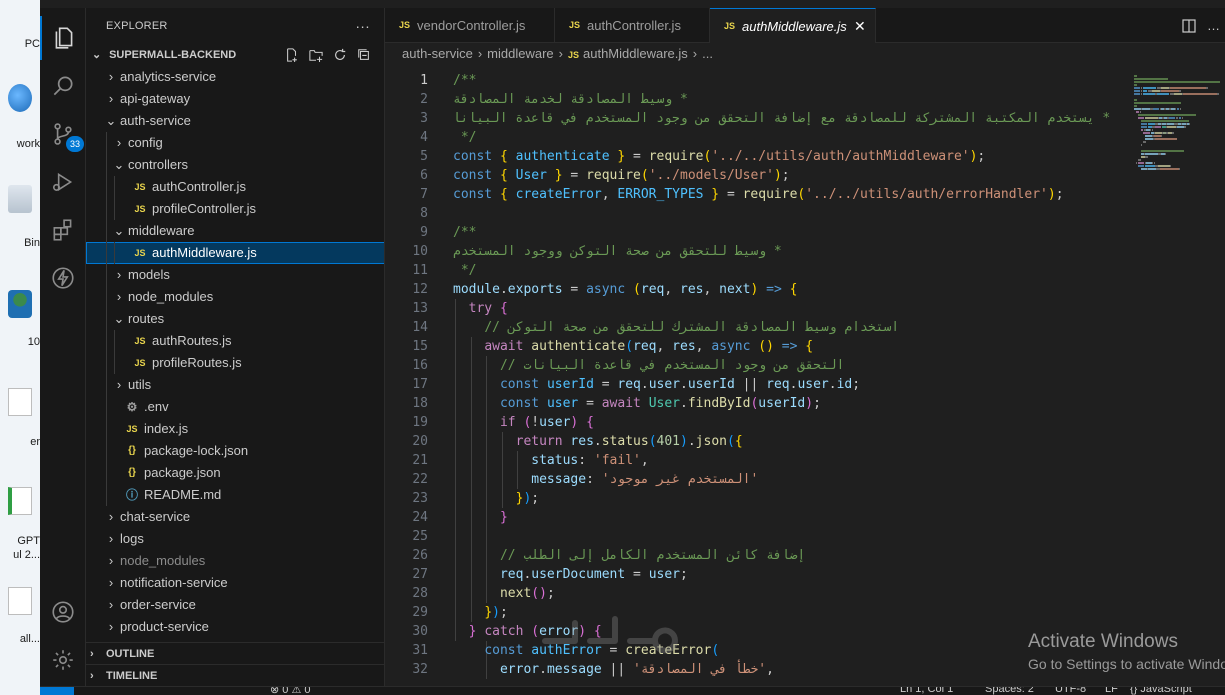 Image resolution: width=1225 pixels, height=695 pixels. What do you see at coordinates (235, 627) in the screenshot?
I see `tree-item: › product-service` at bounding box center [235, 627].